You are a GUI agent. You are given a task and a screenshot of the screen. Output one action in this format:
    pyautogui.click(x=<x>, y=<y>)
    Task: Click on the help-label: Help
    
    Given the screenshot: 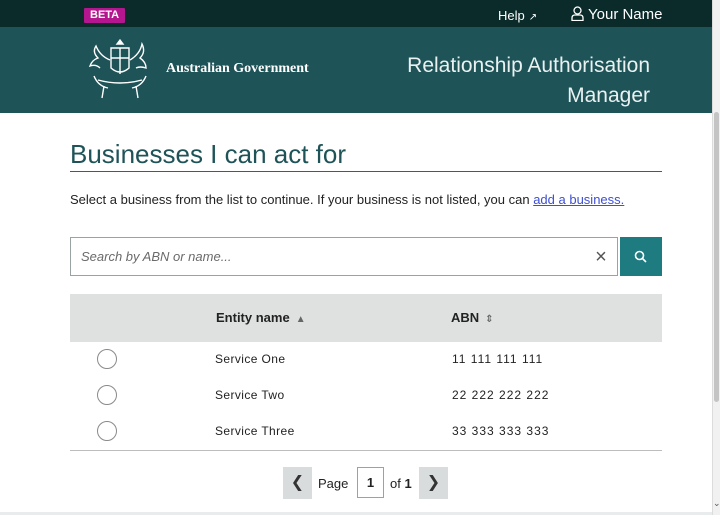 What is the action you would take?
    pyautogui.click(x=511, y=15)
    